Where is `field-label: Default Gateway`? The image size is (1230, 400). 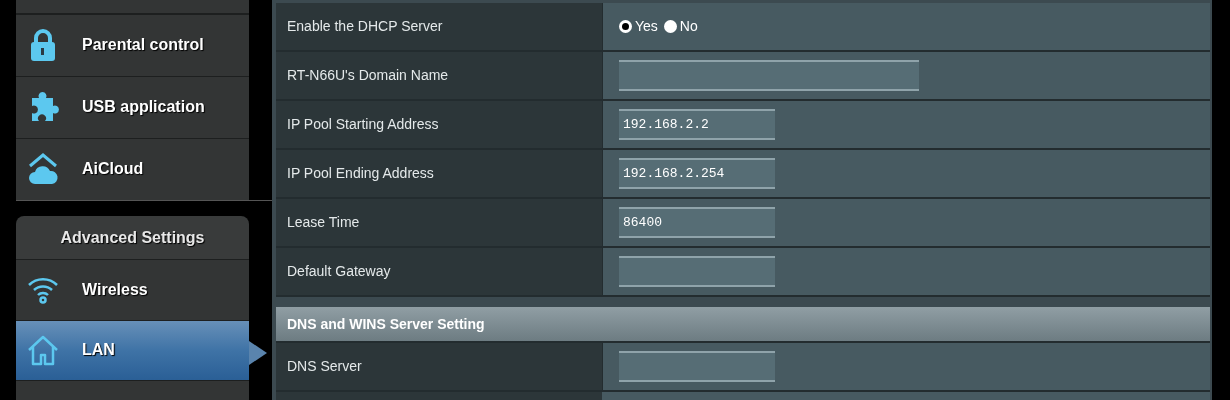 field-label: Default Gateway is located at coordinates (439, 271).